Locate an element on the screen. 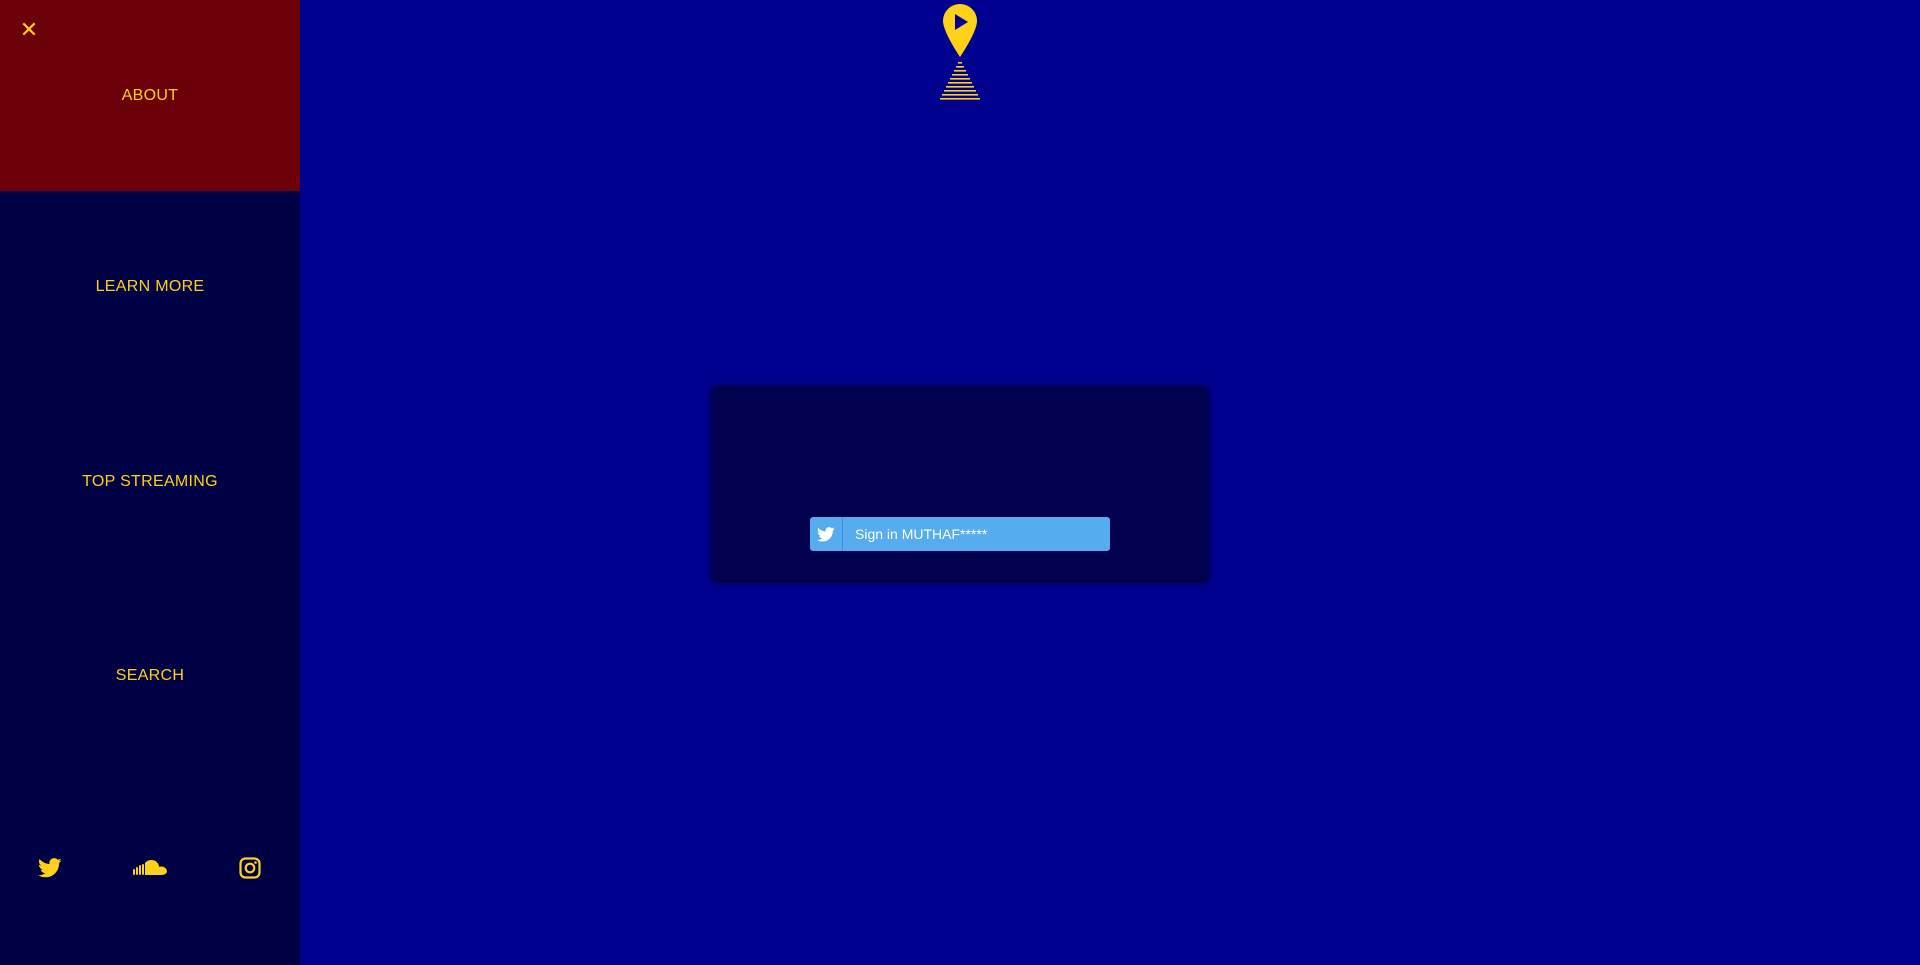  sidebar-item-label: ABOUT is located at coordinates (150, 95).